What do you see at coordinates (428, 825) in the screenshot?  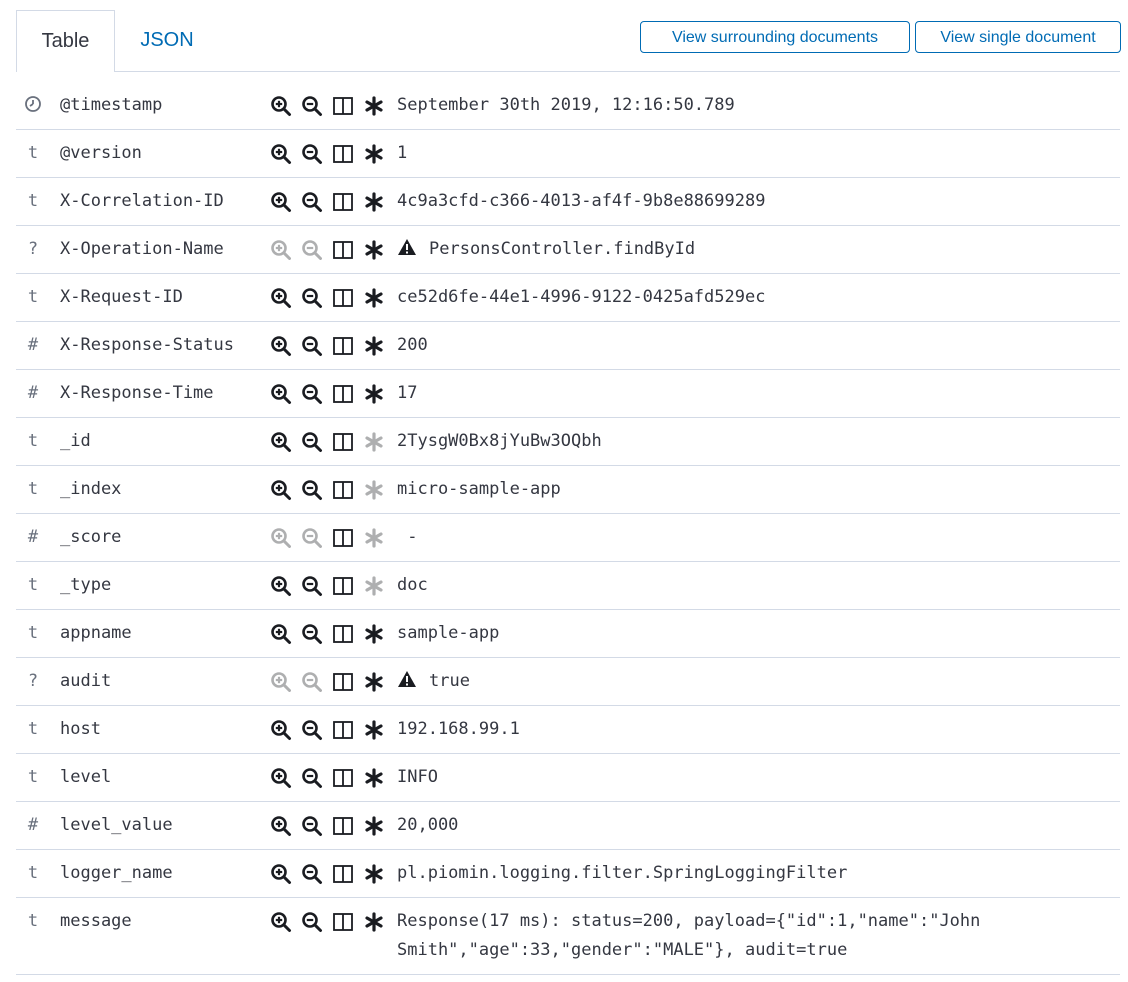 I see `field-value-text: 20,000` at bounding box center [428, 825].